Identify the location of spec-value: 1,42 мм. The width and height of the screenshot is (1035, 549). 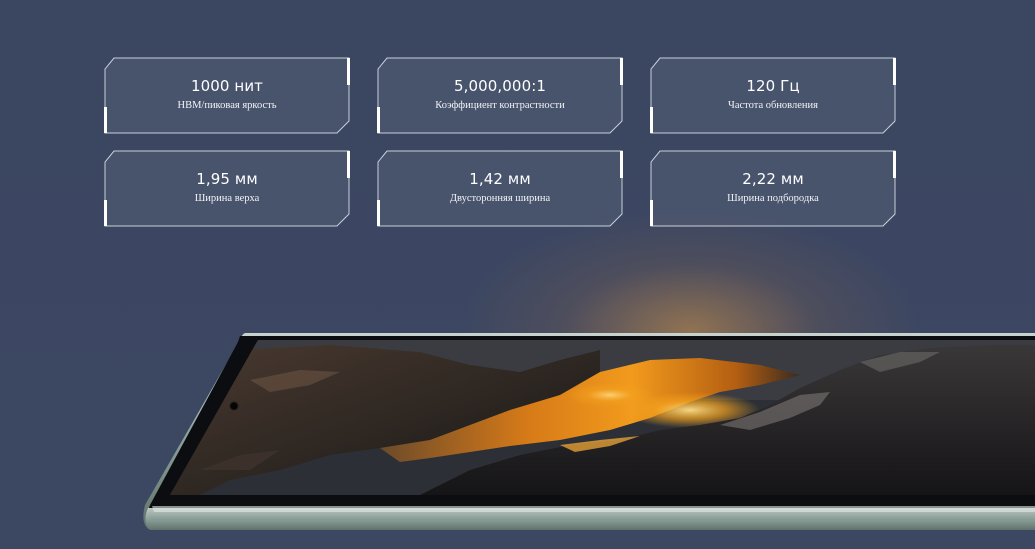
(500, 179).